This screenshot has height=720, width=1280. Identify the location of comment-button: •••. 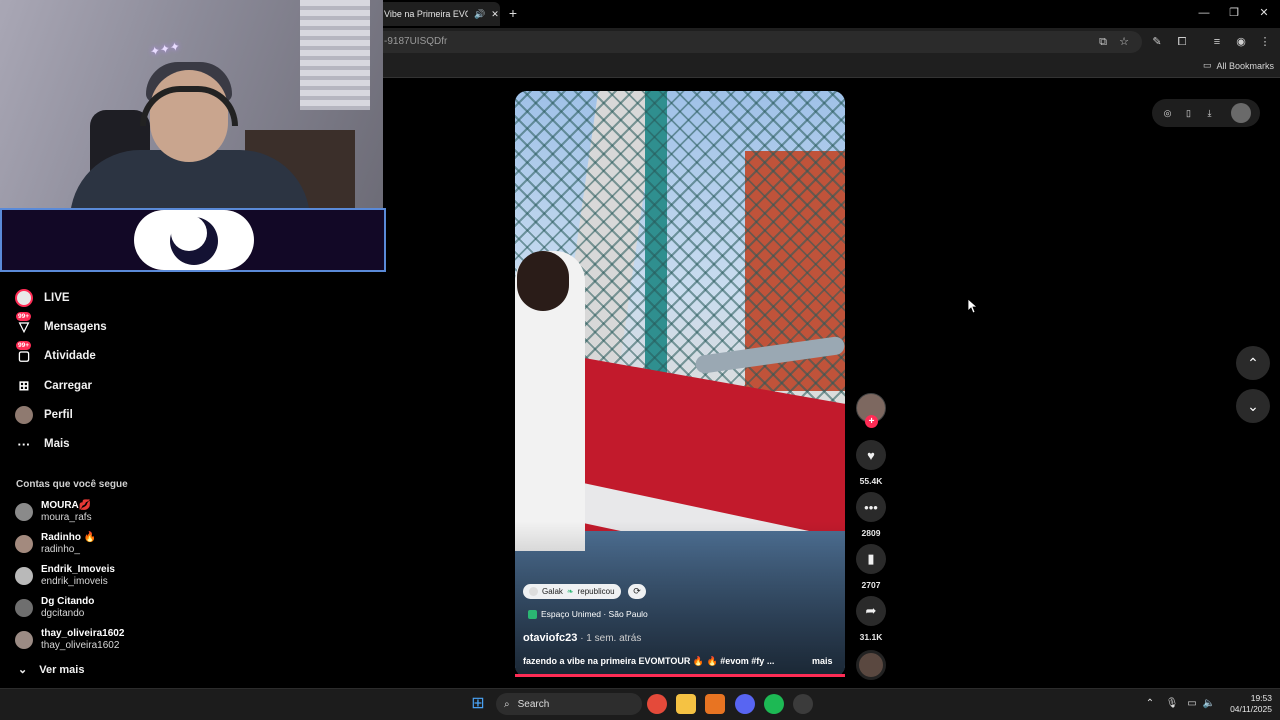
(871, 507).